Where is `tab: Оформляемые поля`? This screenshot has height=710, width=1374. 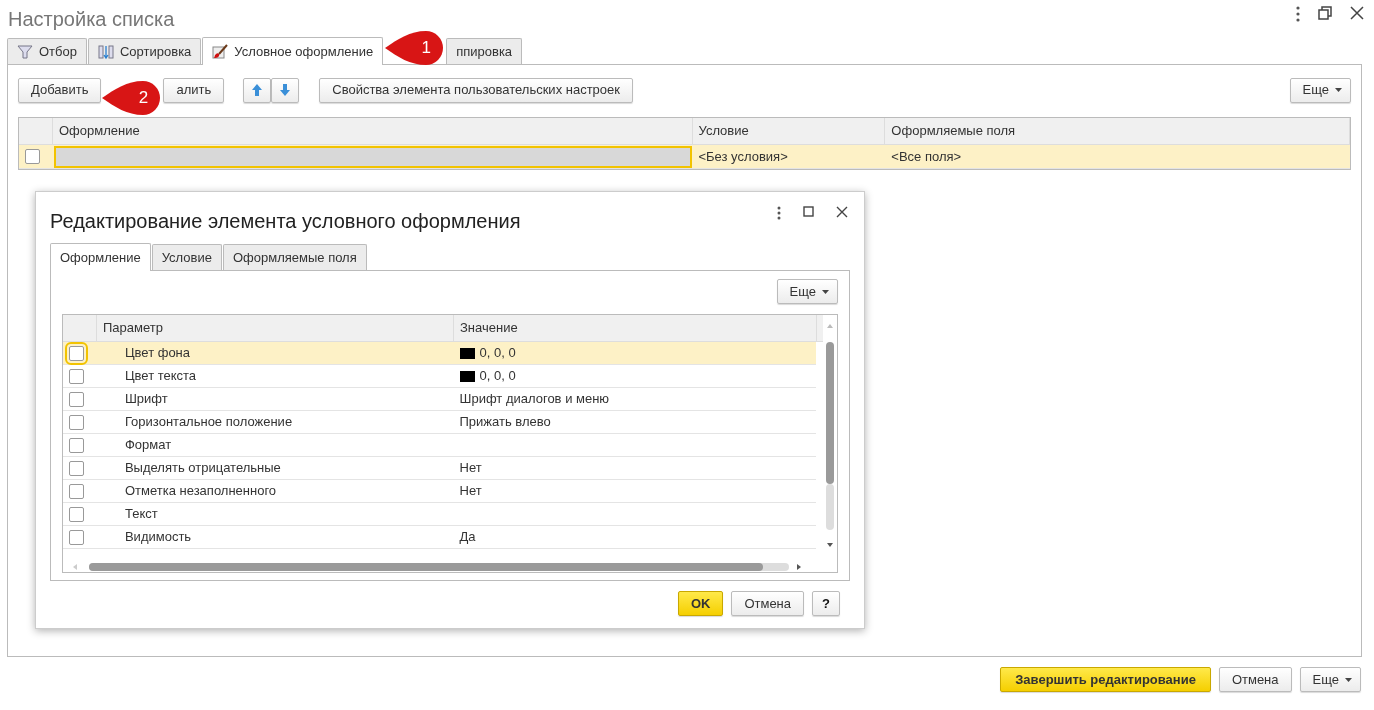 tab: Оформляемые поля is located at coordinates (294, 257).